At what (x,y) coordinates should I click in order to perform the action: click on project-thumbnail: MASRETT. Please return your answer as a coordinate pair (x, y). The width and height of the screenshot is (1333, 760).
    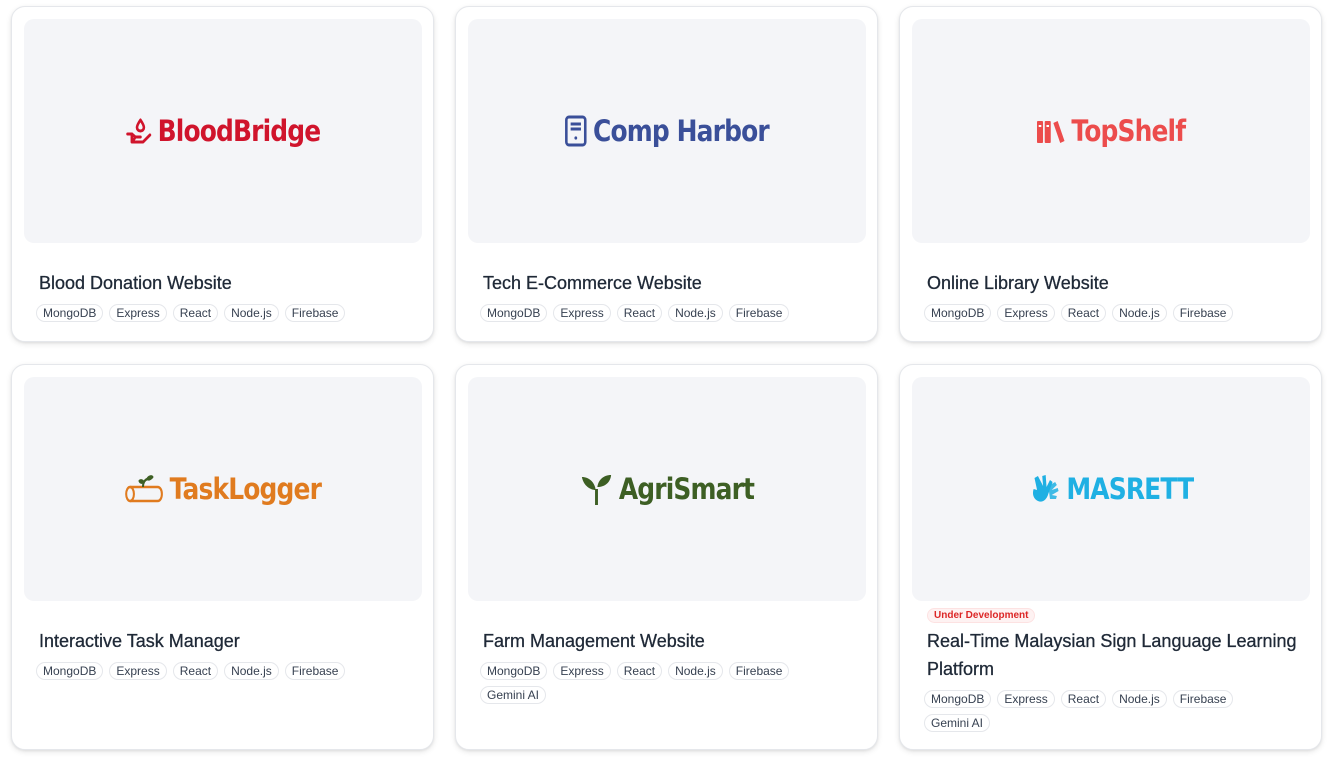
    Looking at the image, I should click on (1111, 489).